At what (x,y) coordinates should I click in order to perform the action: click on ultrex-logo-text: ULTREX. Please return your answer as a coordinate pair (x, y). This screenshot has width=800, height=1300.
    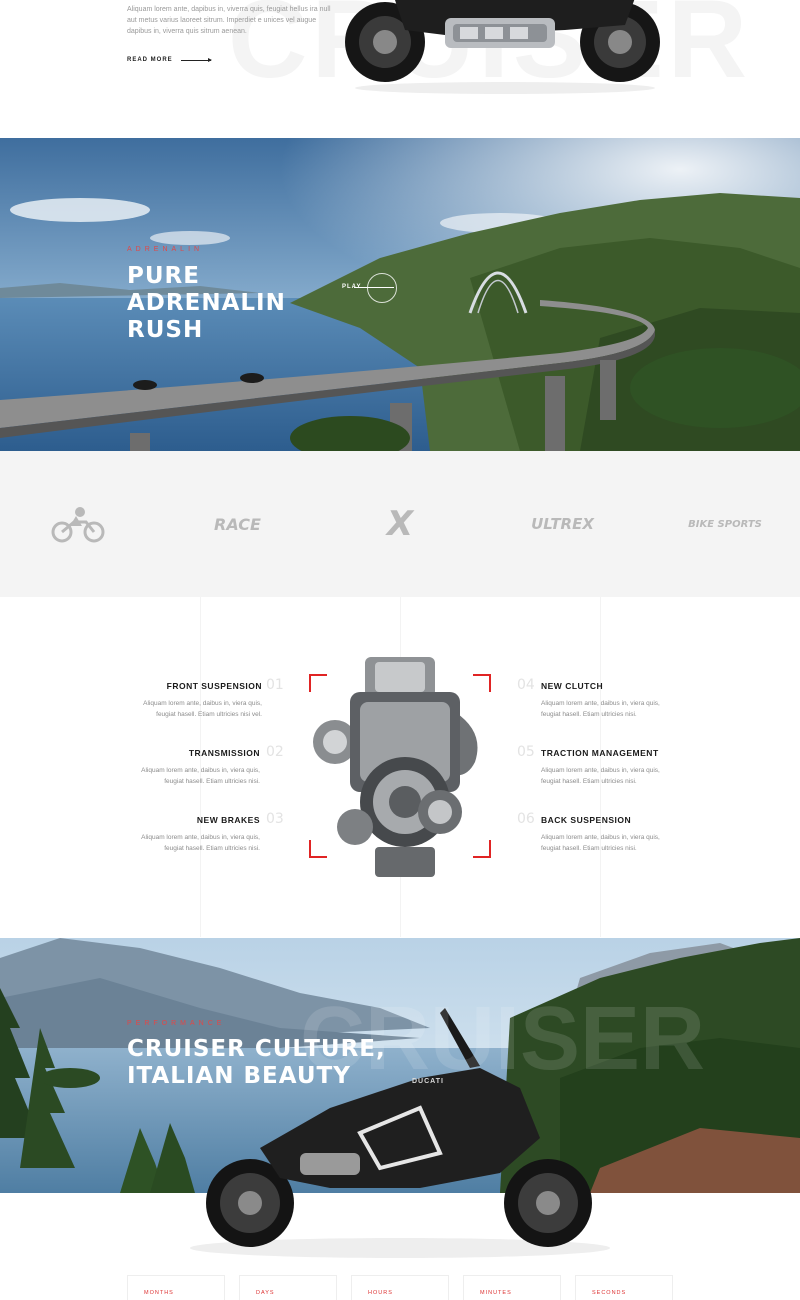
    Looking at the image, I should click on (562, 524).